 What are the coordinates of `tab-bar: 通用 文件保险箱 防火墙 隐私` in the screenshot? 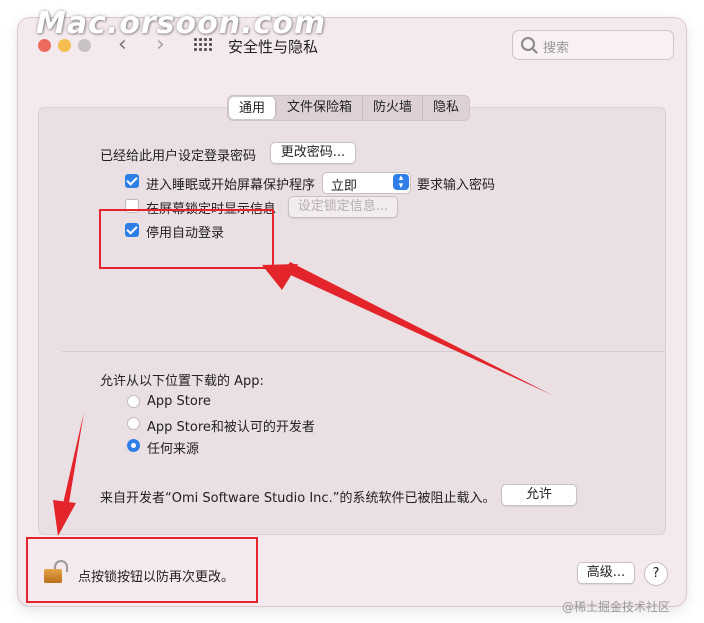 It's located at (349, 108).